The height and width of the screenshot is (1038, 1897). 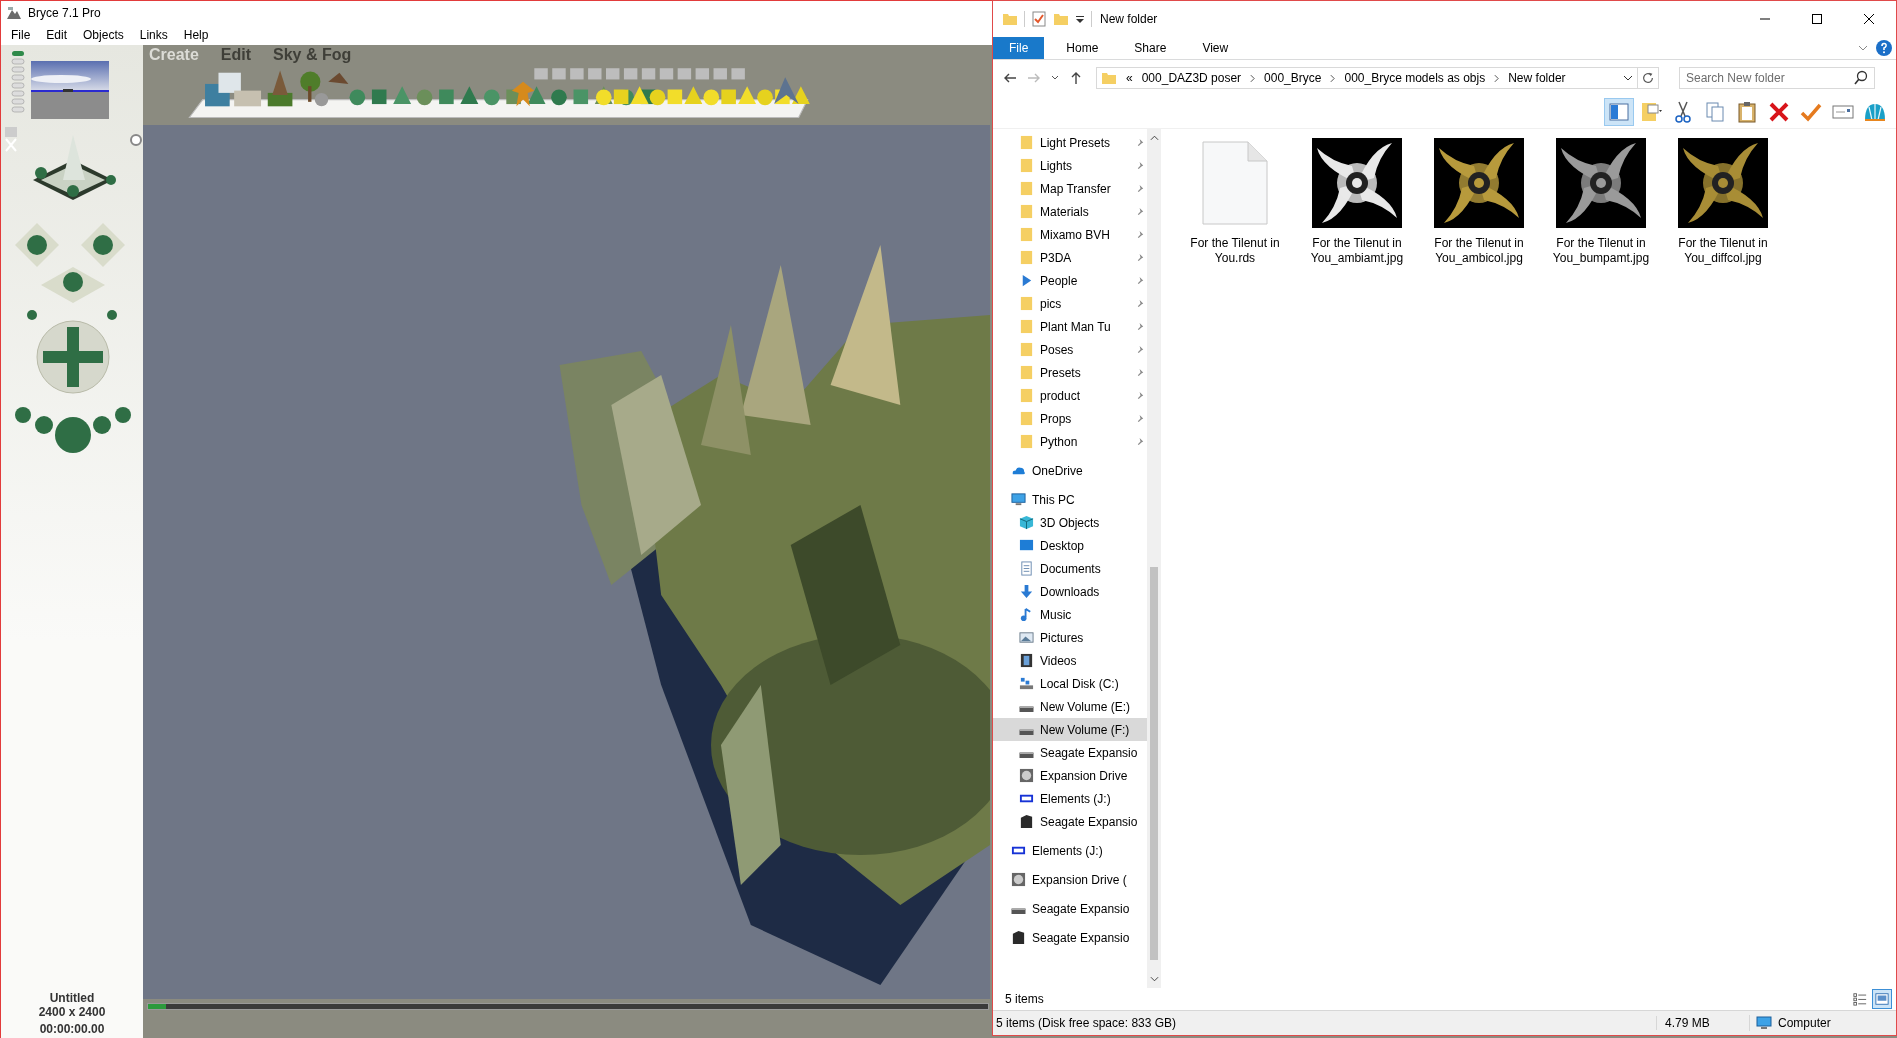 What do you see at coordinates (1070, 441) in the screenshot?
I see `navigation-item: Python` at bounding box center [1070, 441].